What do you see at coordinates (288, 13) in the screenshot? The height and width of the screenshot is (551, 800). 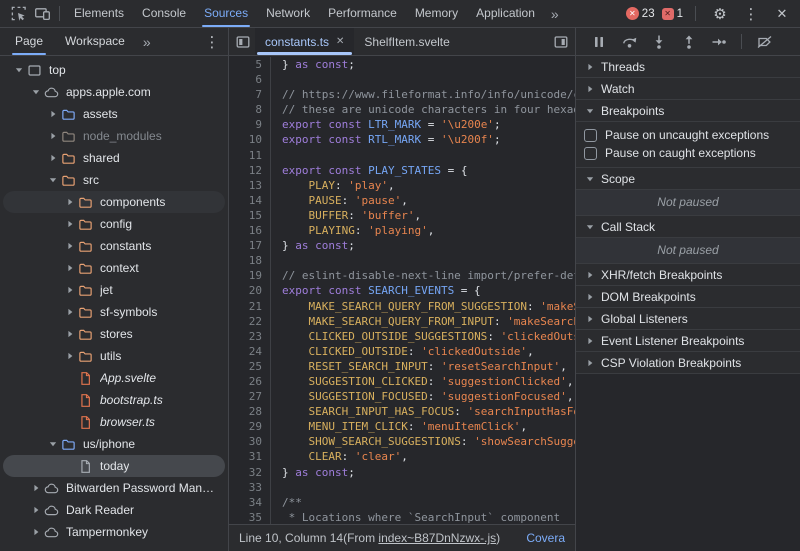 I see `tab-network: Network` at bounding box center [288, 13].